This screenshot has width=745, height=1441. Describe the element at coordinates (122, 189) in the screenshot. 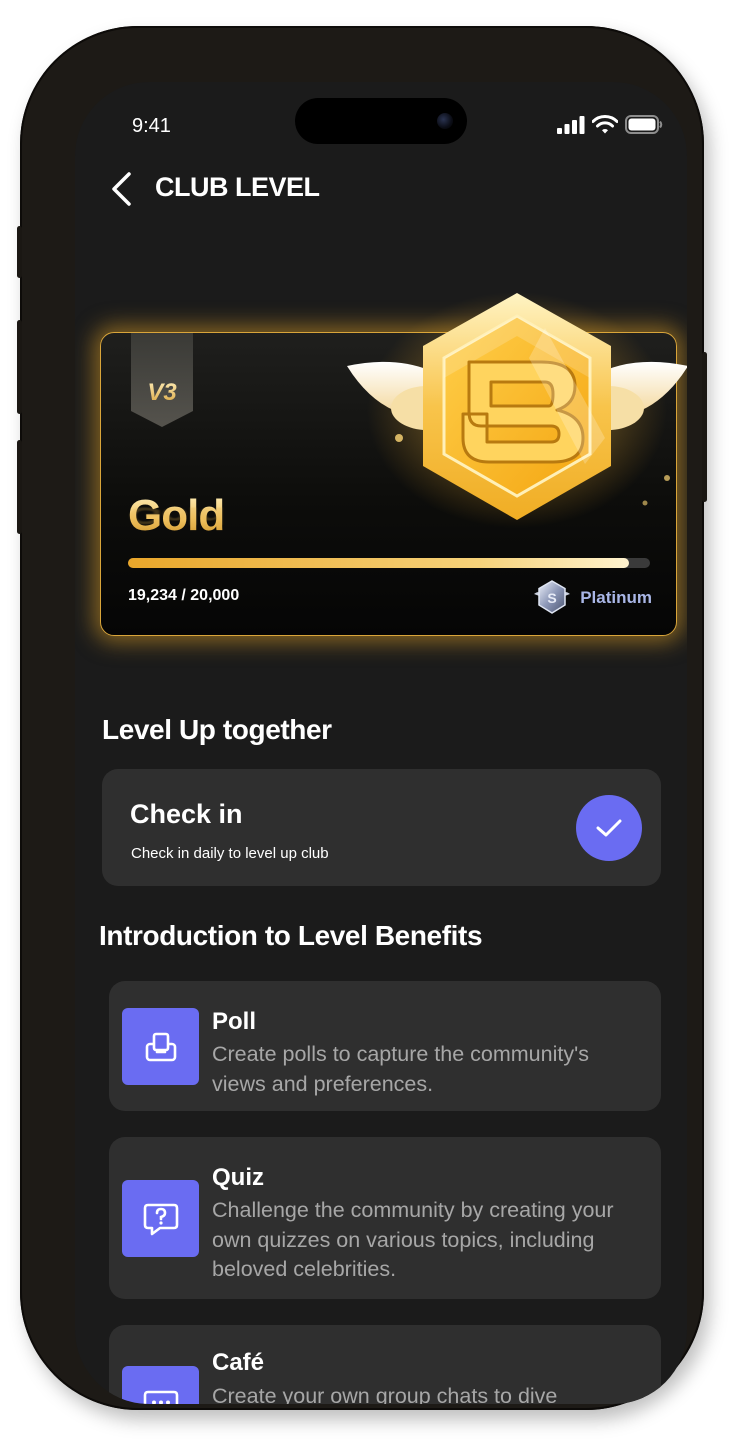

I see `back-chevron-icon` at that location.